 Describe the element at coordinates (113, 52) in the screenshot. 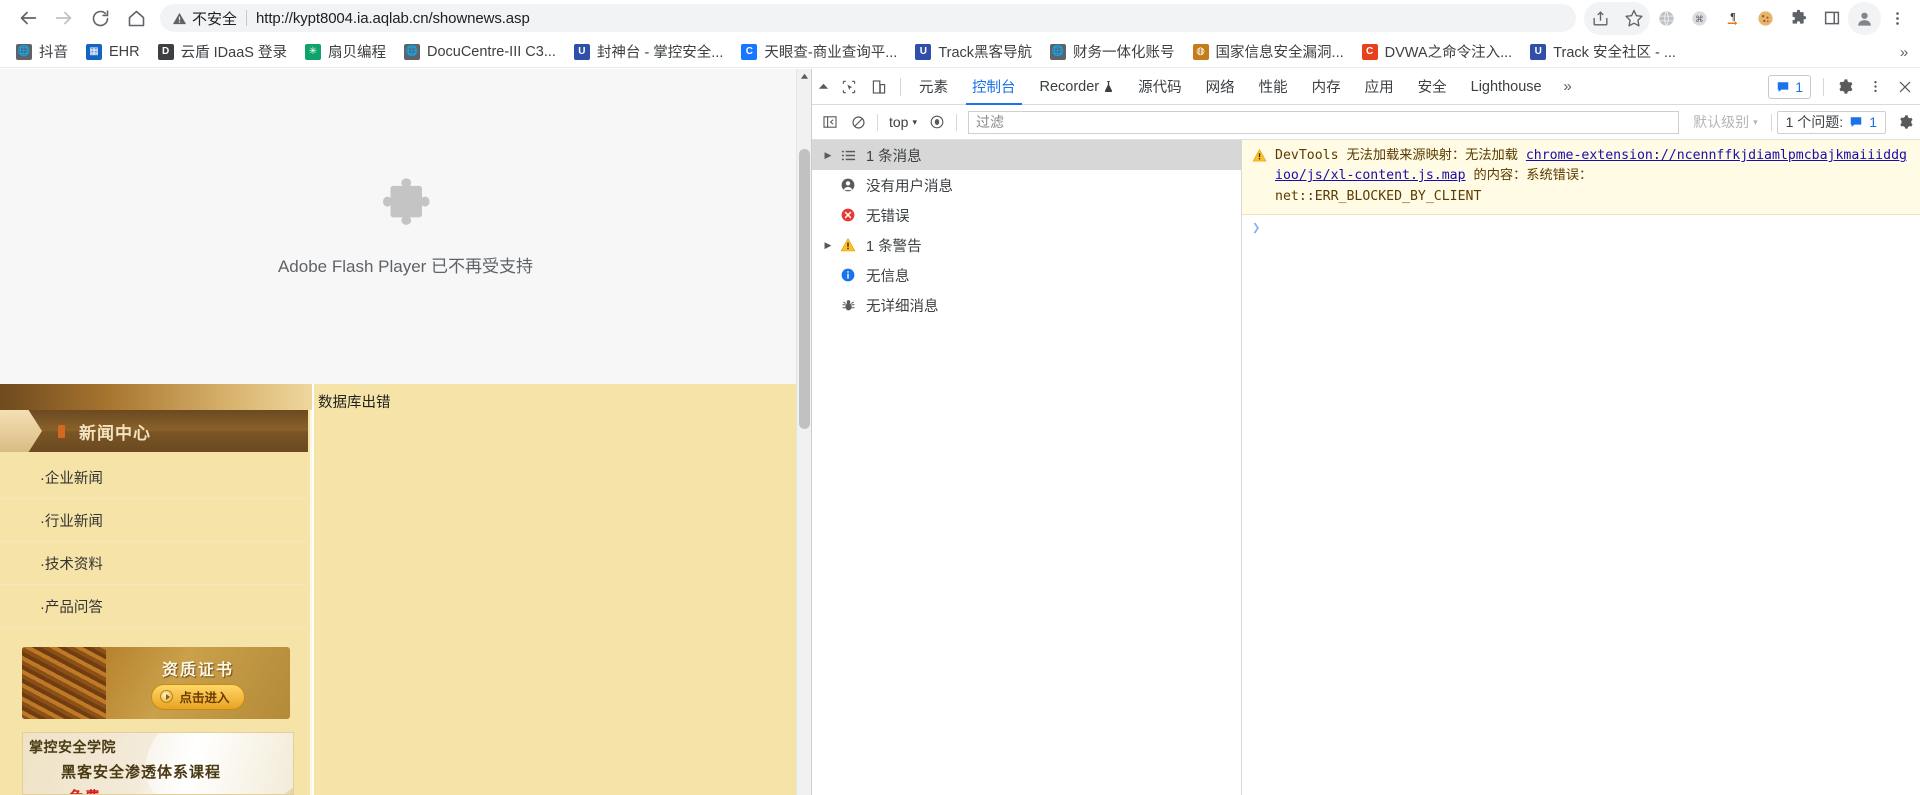

I see `bookmark-item: ▦ EHR` at that location.